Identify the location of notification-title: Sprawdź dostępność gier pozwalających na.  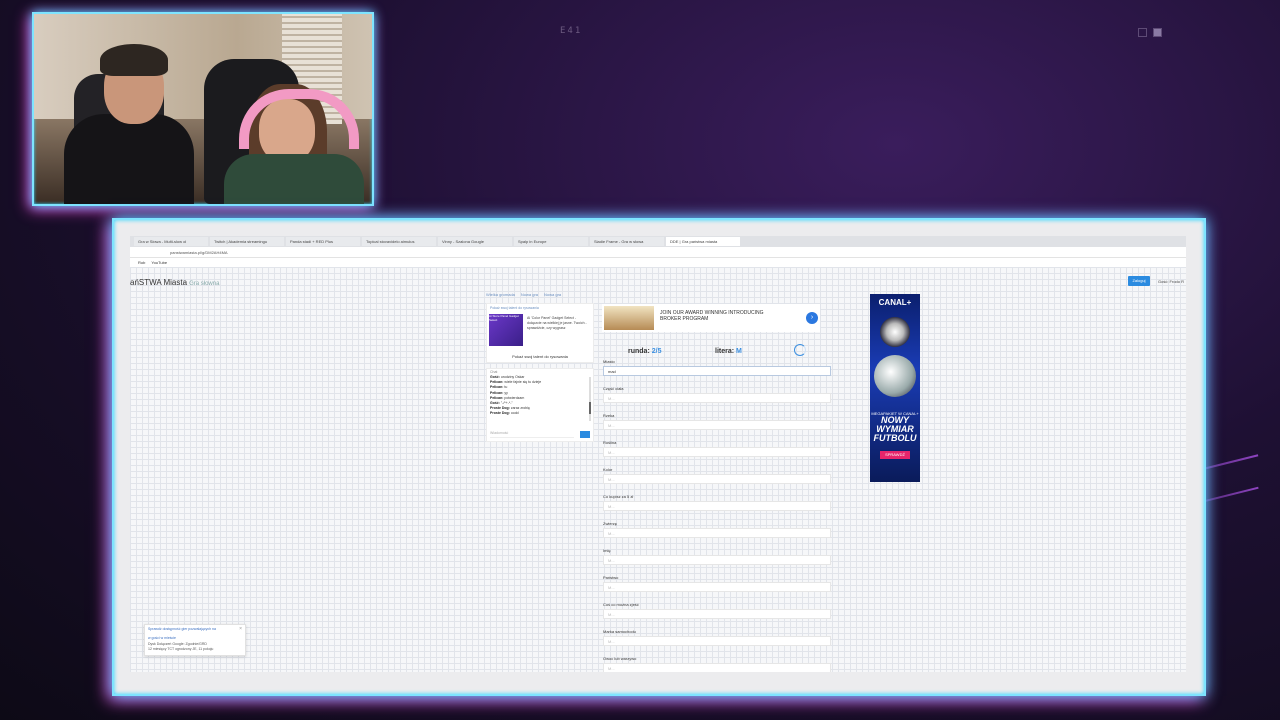
(182, 629).